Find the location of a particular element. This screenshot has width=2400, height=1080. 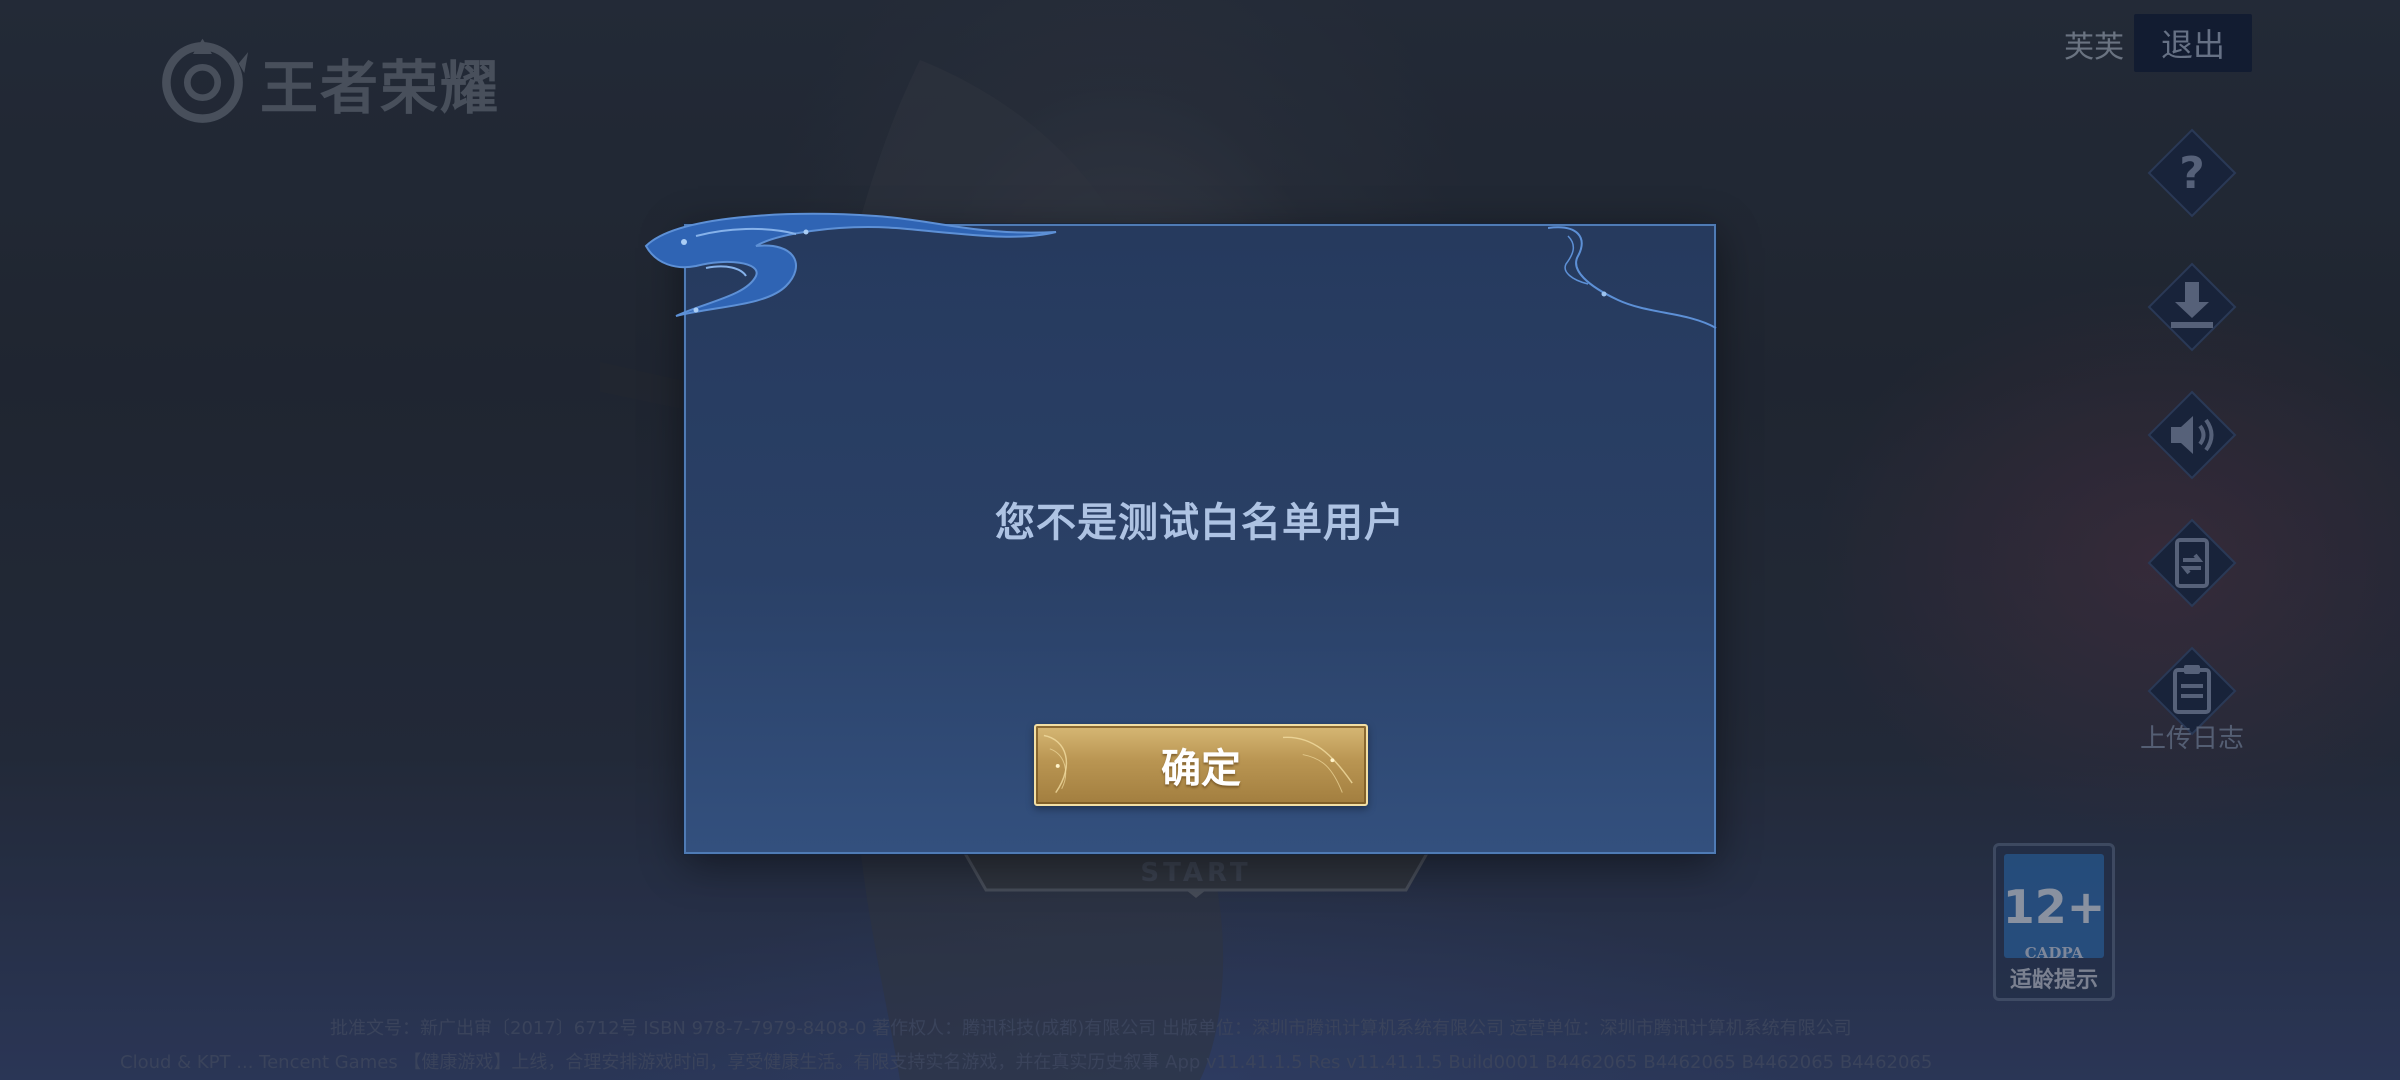

confirm-button-label: 确定 is located at coordinates (1201, 769).